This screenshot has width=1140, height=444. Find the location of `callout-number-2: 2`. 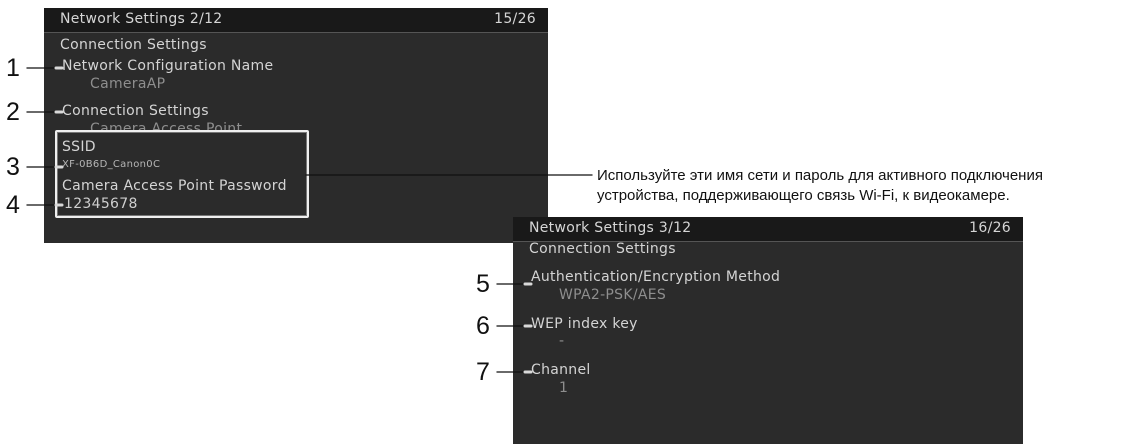

callout-number-2: 2 is located at coordinates (13, 112).